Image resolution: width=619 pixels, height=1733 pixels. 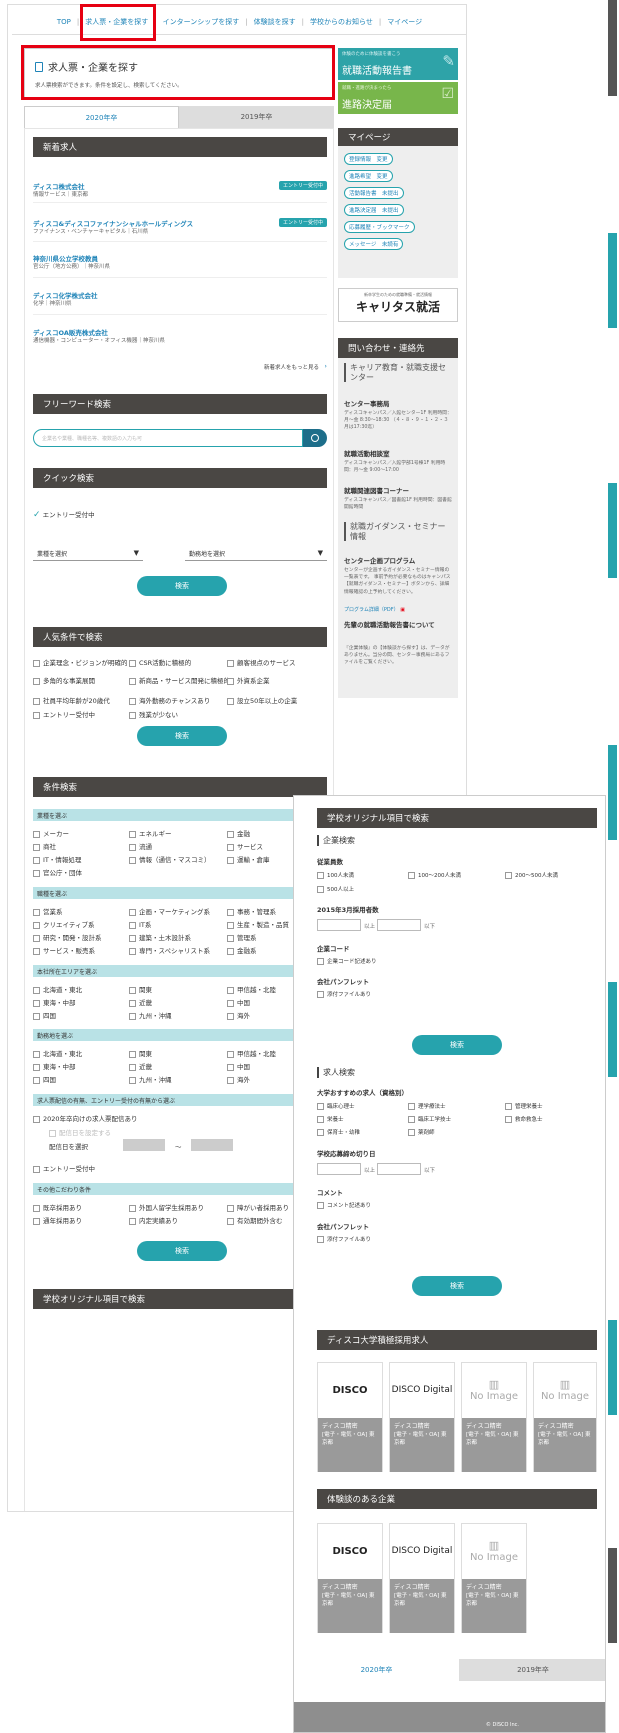 I want to click on employees-option: 500人以上, so click(x=335, y=889).